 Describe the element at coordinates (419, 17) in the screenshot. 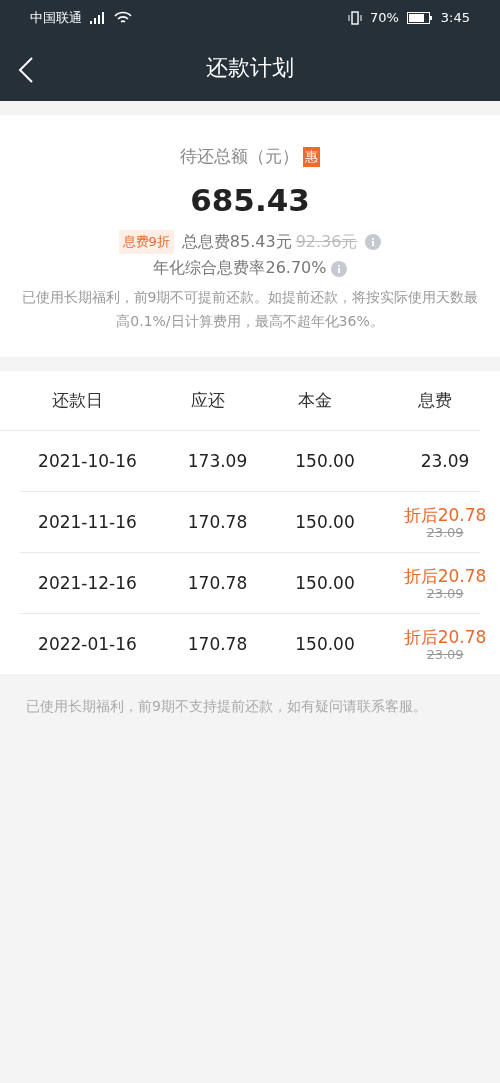

I see `battery-icon` at that location.